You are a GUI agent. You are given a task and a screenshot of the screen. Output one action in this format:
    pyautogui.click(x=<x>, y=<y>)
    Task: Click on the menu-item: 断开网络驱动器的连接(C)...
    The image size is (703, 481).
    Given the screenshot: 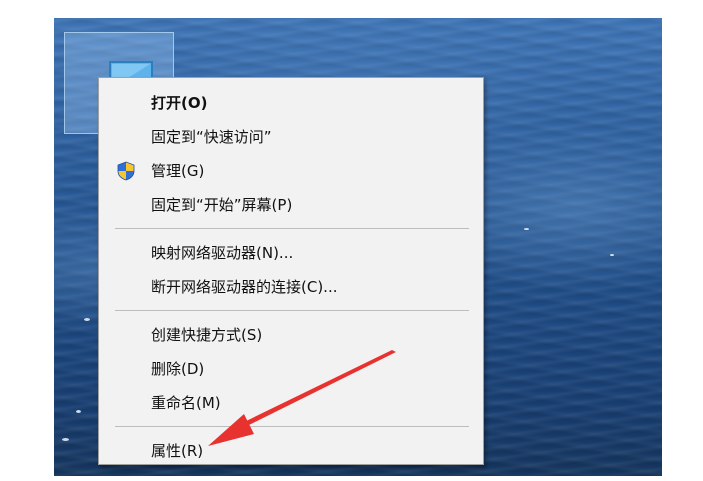 What is the action you would take?
    pyautogui.click(x=291, y=287)
    